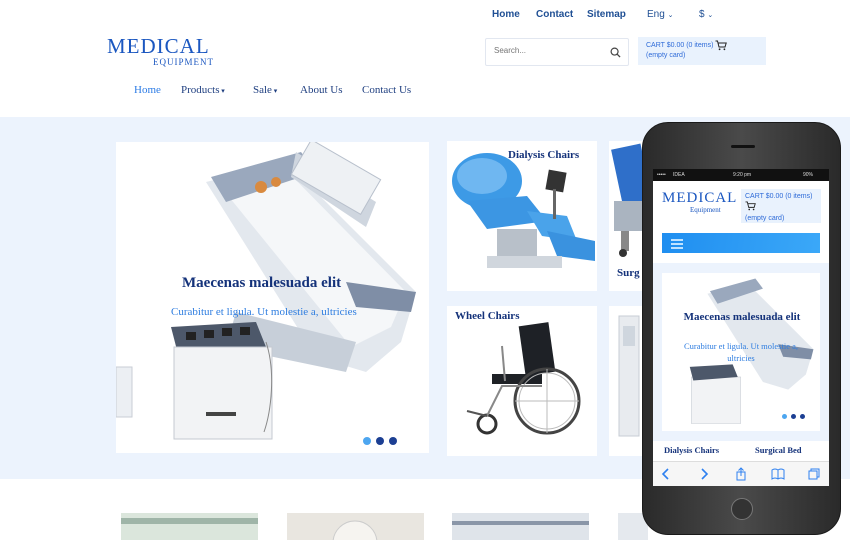 The width and height of the screenshot is (850, 540). I want to click on phone-status-bar: ••••• IDEA 9:20 pm 90%, so click(741, 175).